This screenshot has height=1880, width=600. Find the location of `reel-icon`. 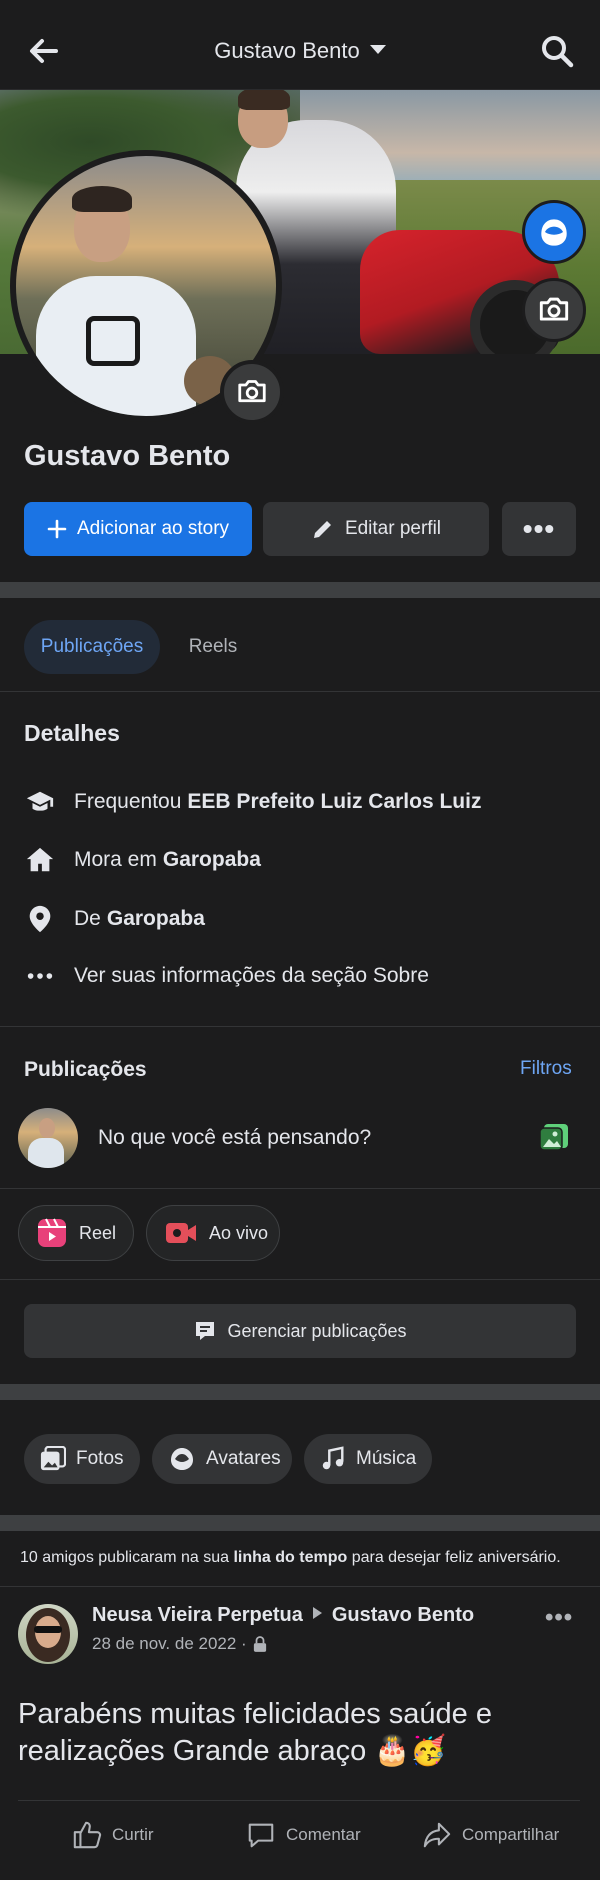

reel-icon is located at coordinates (52, 1232).